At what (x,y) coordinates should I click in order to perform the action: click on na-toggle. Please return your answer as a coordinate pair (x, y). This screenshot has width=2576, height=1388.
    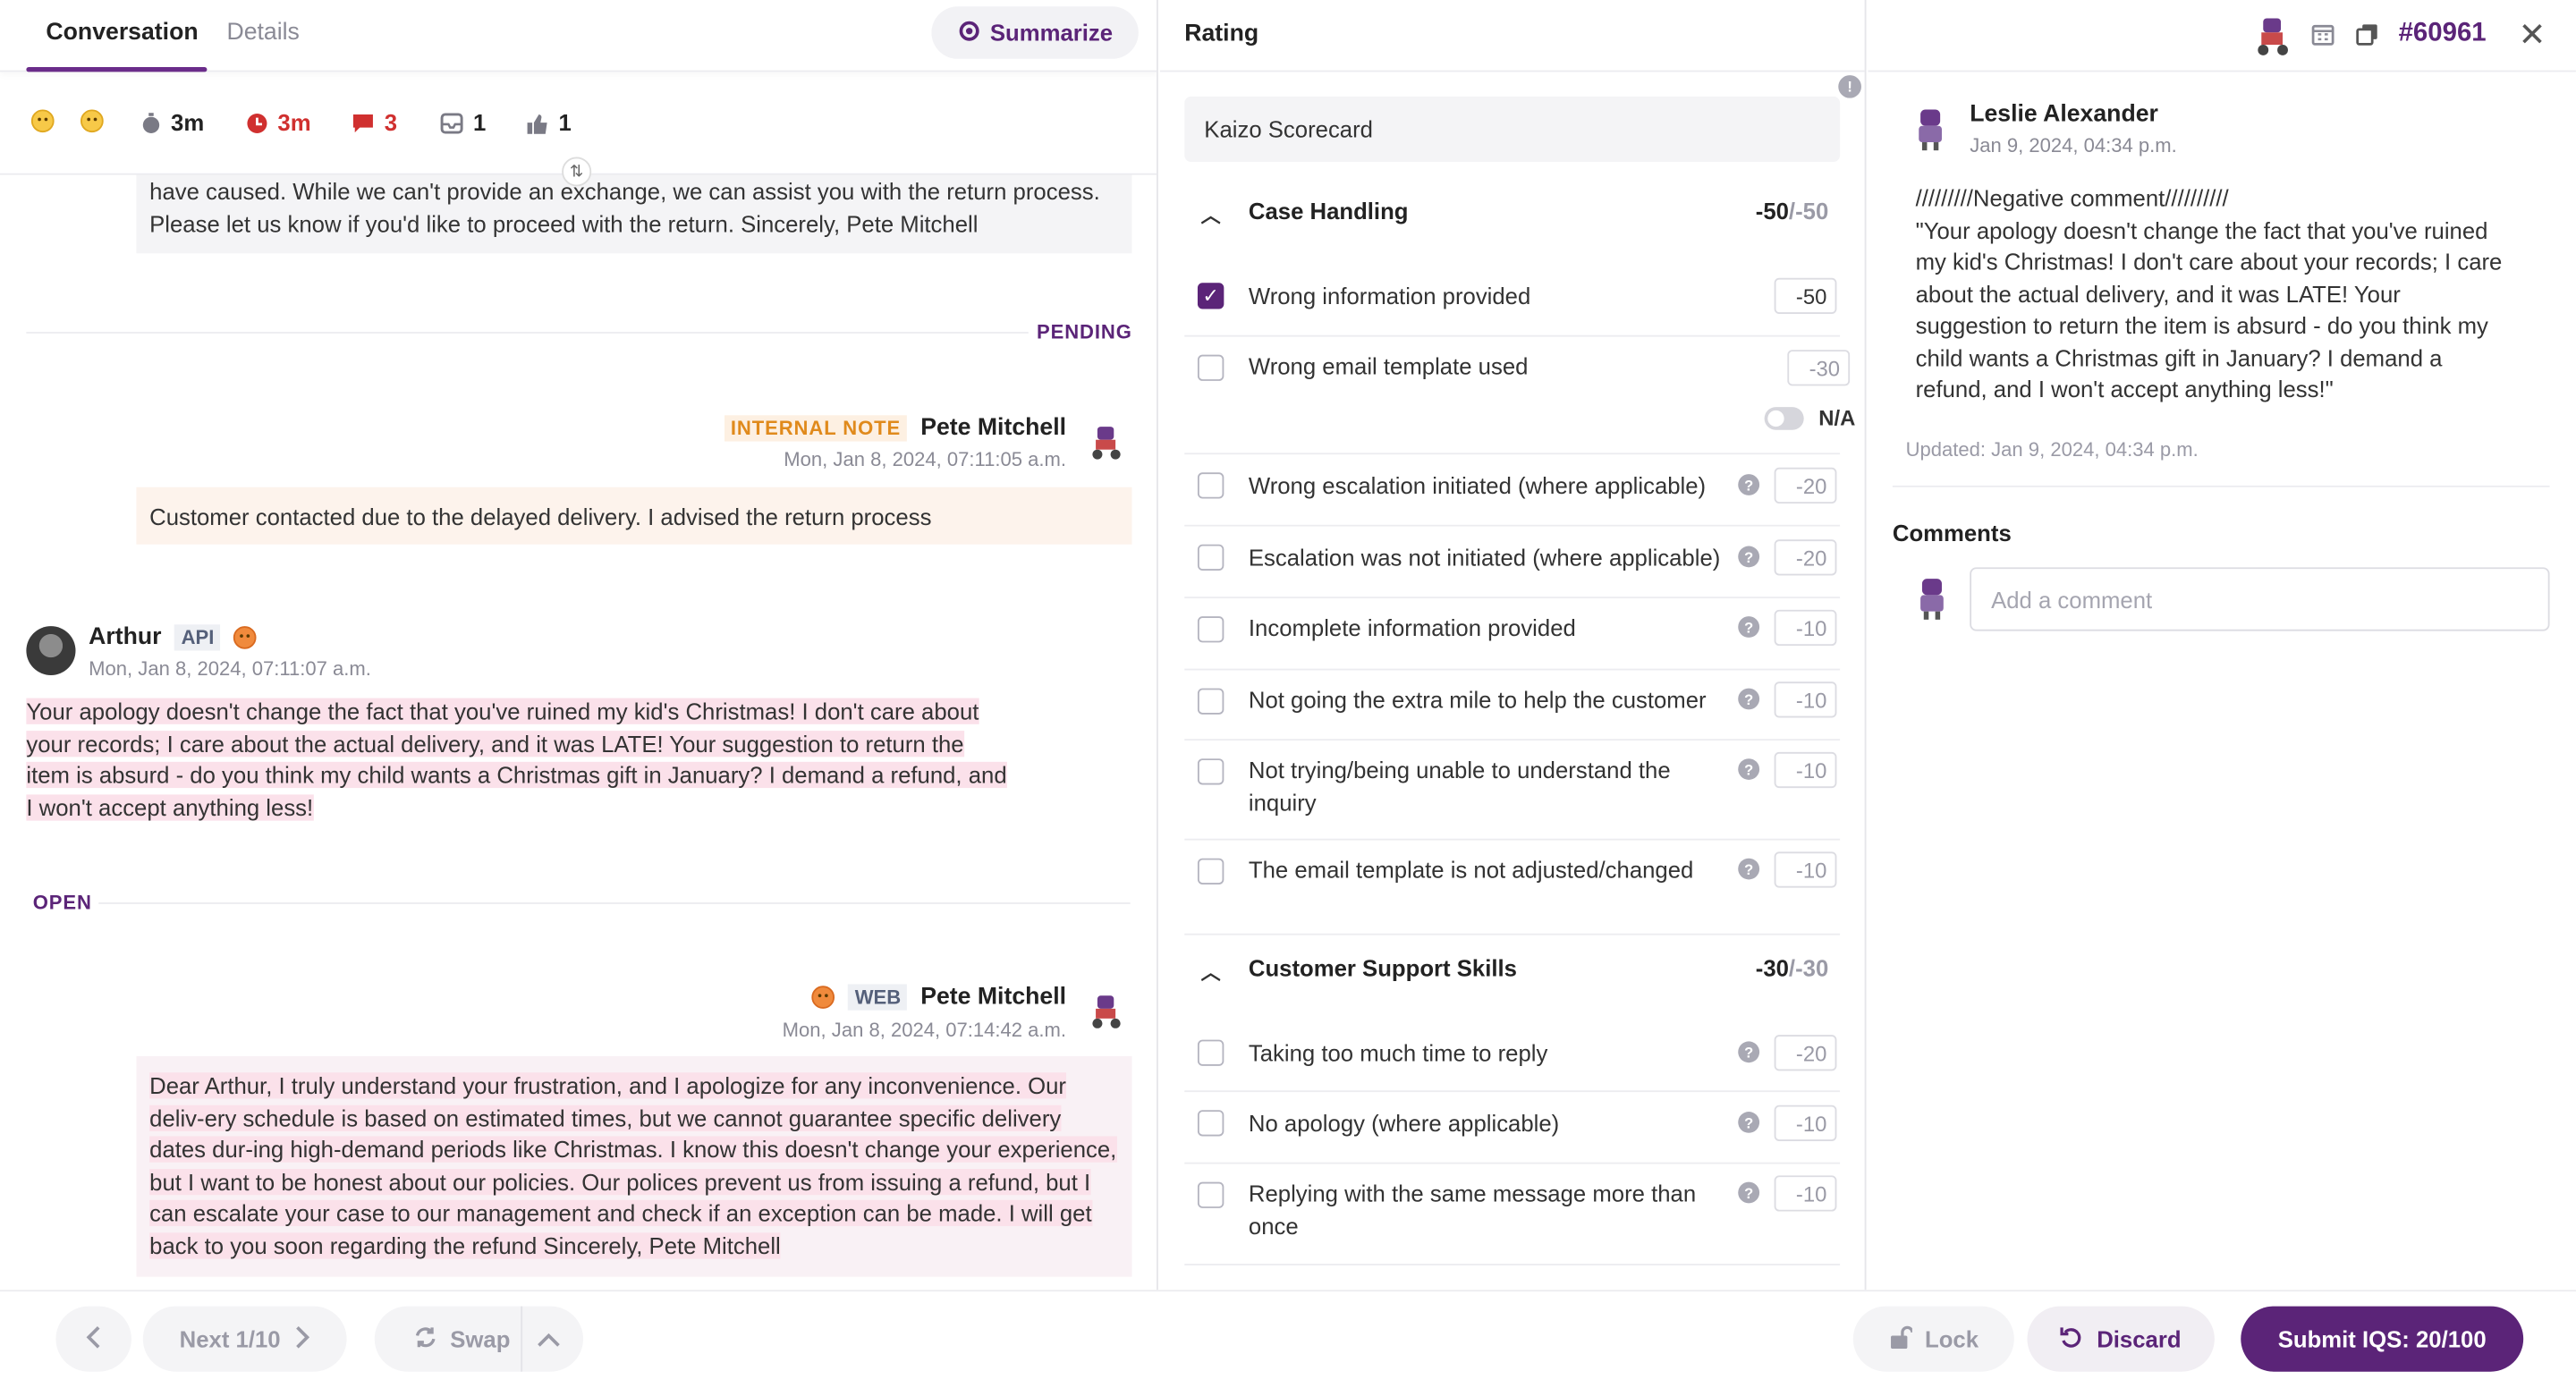
    Looking at the image, I should click on (1784, 419).